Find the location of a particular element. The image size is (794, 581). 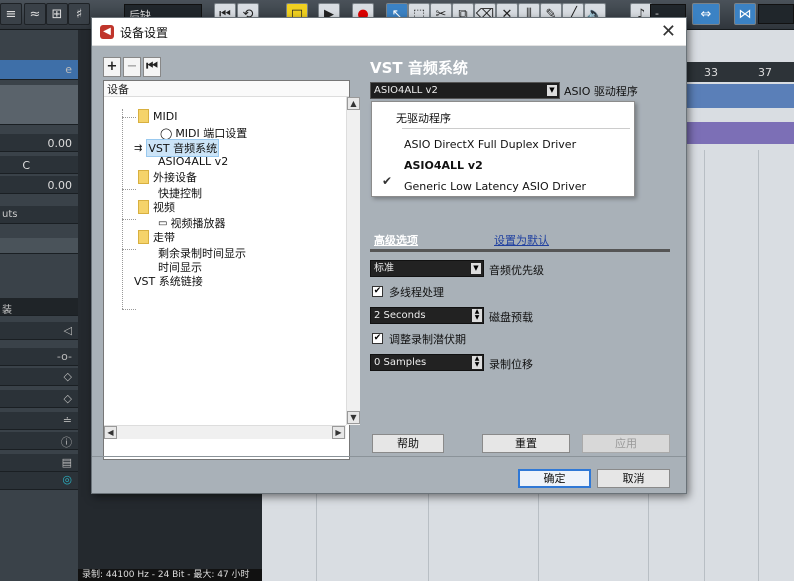

strip-row-4: ◇ is located at coordinates (39, 399).